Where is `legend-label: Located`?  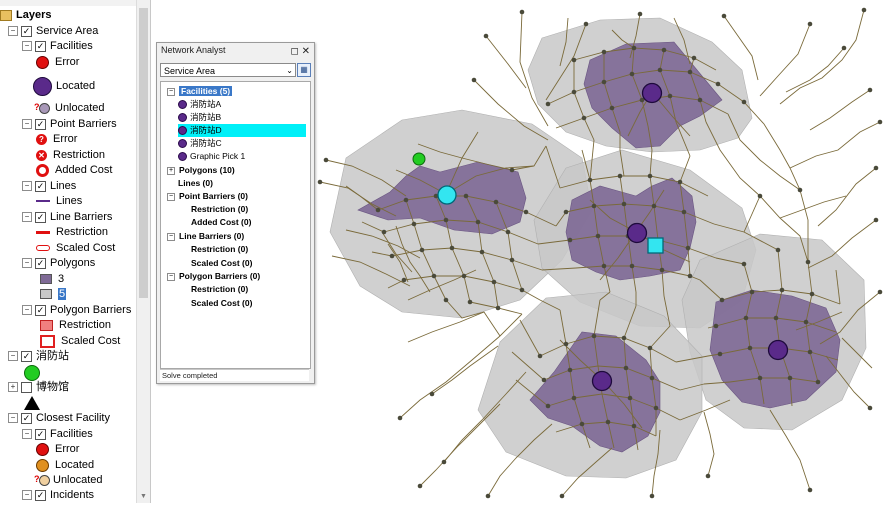 legend-label: Located is located at coordinates (76, 86).